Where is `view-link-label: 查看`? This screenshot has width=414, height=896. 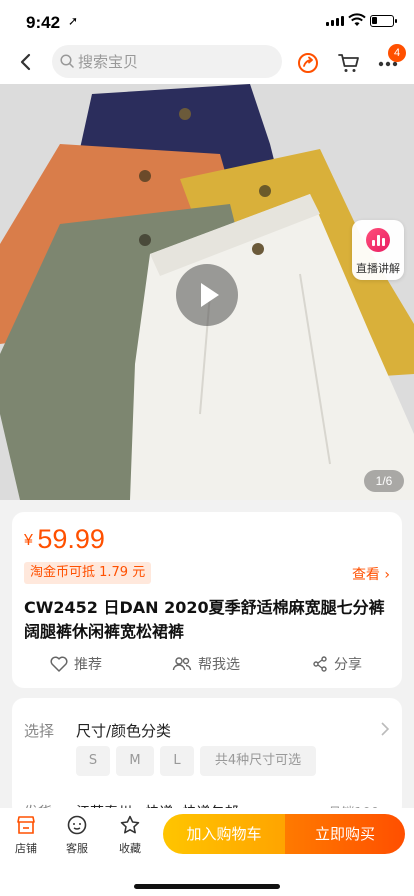 view-link-label: 查看 is located at coordinates (365, 575).